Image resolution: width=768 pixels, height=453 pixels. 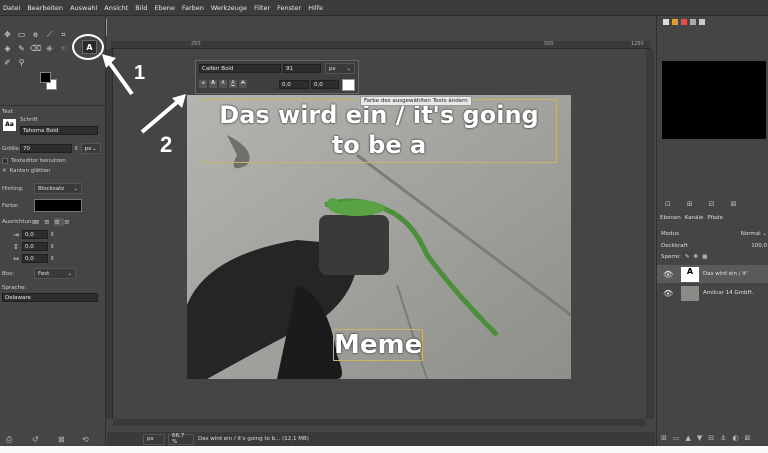 I want to click on doc-tab-icon, so click(x=702, y=22).